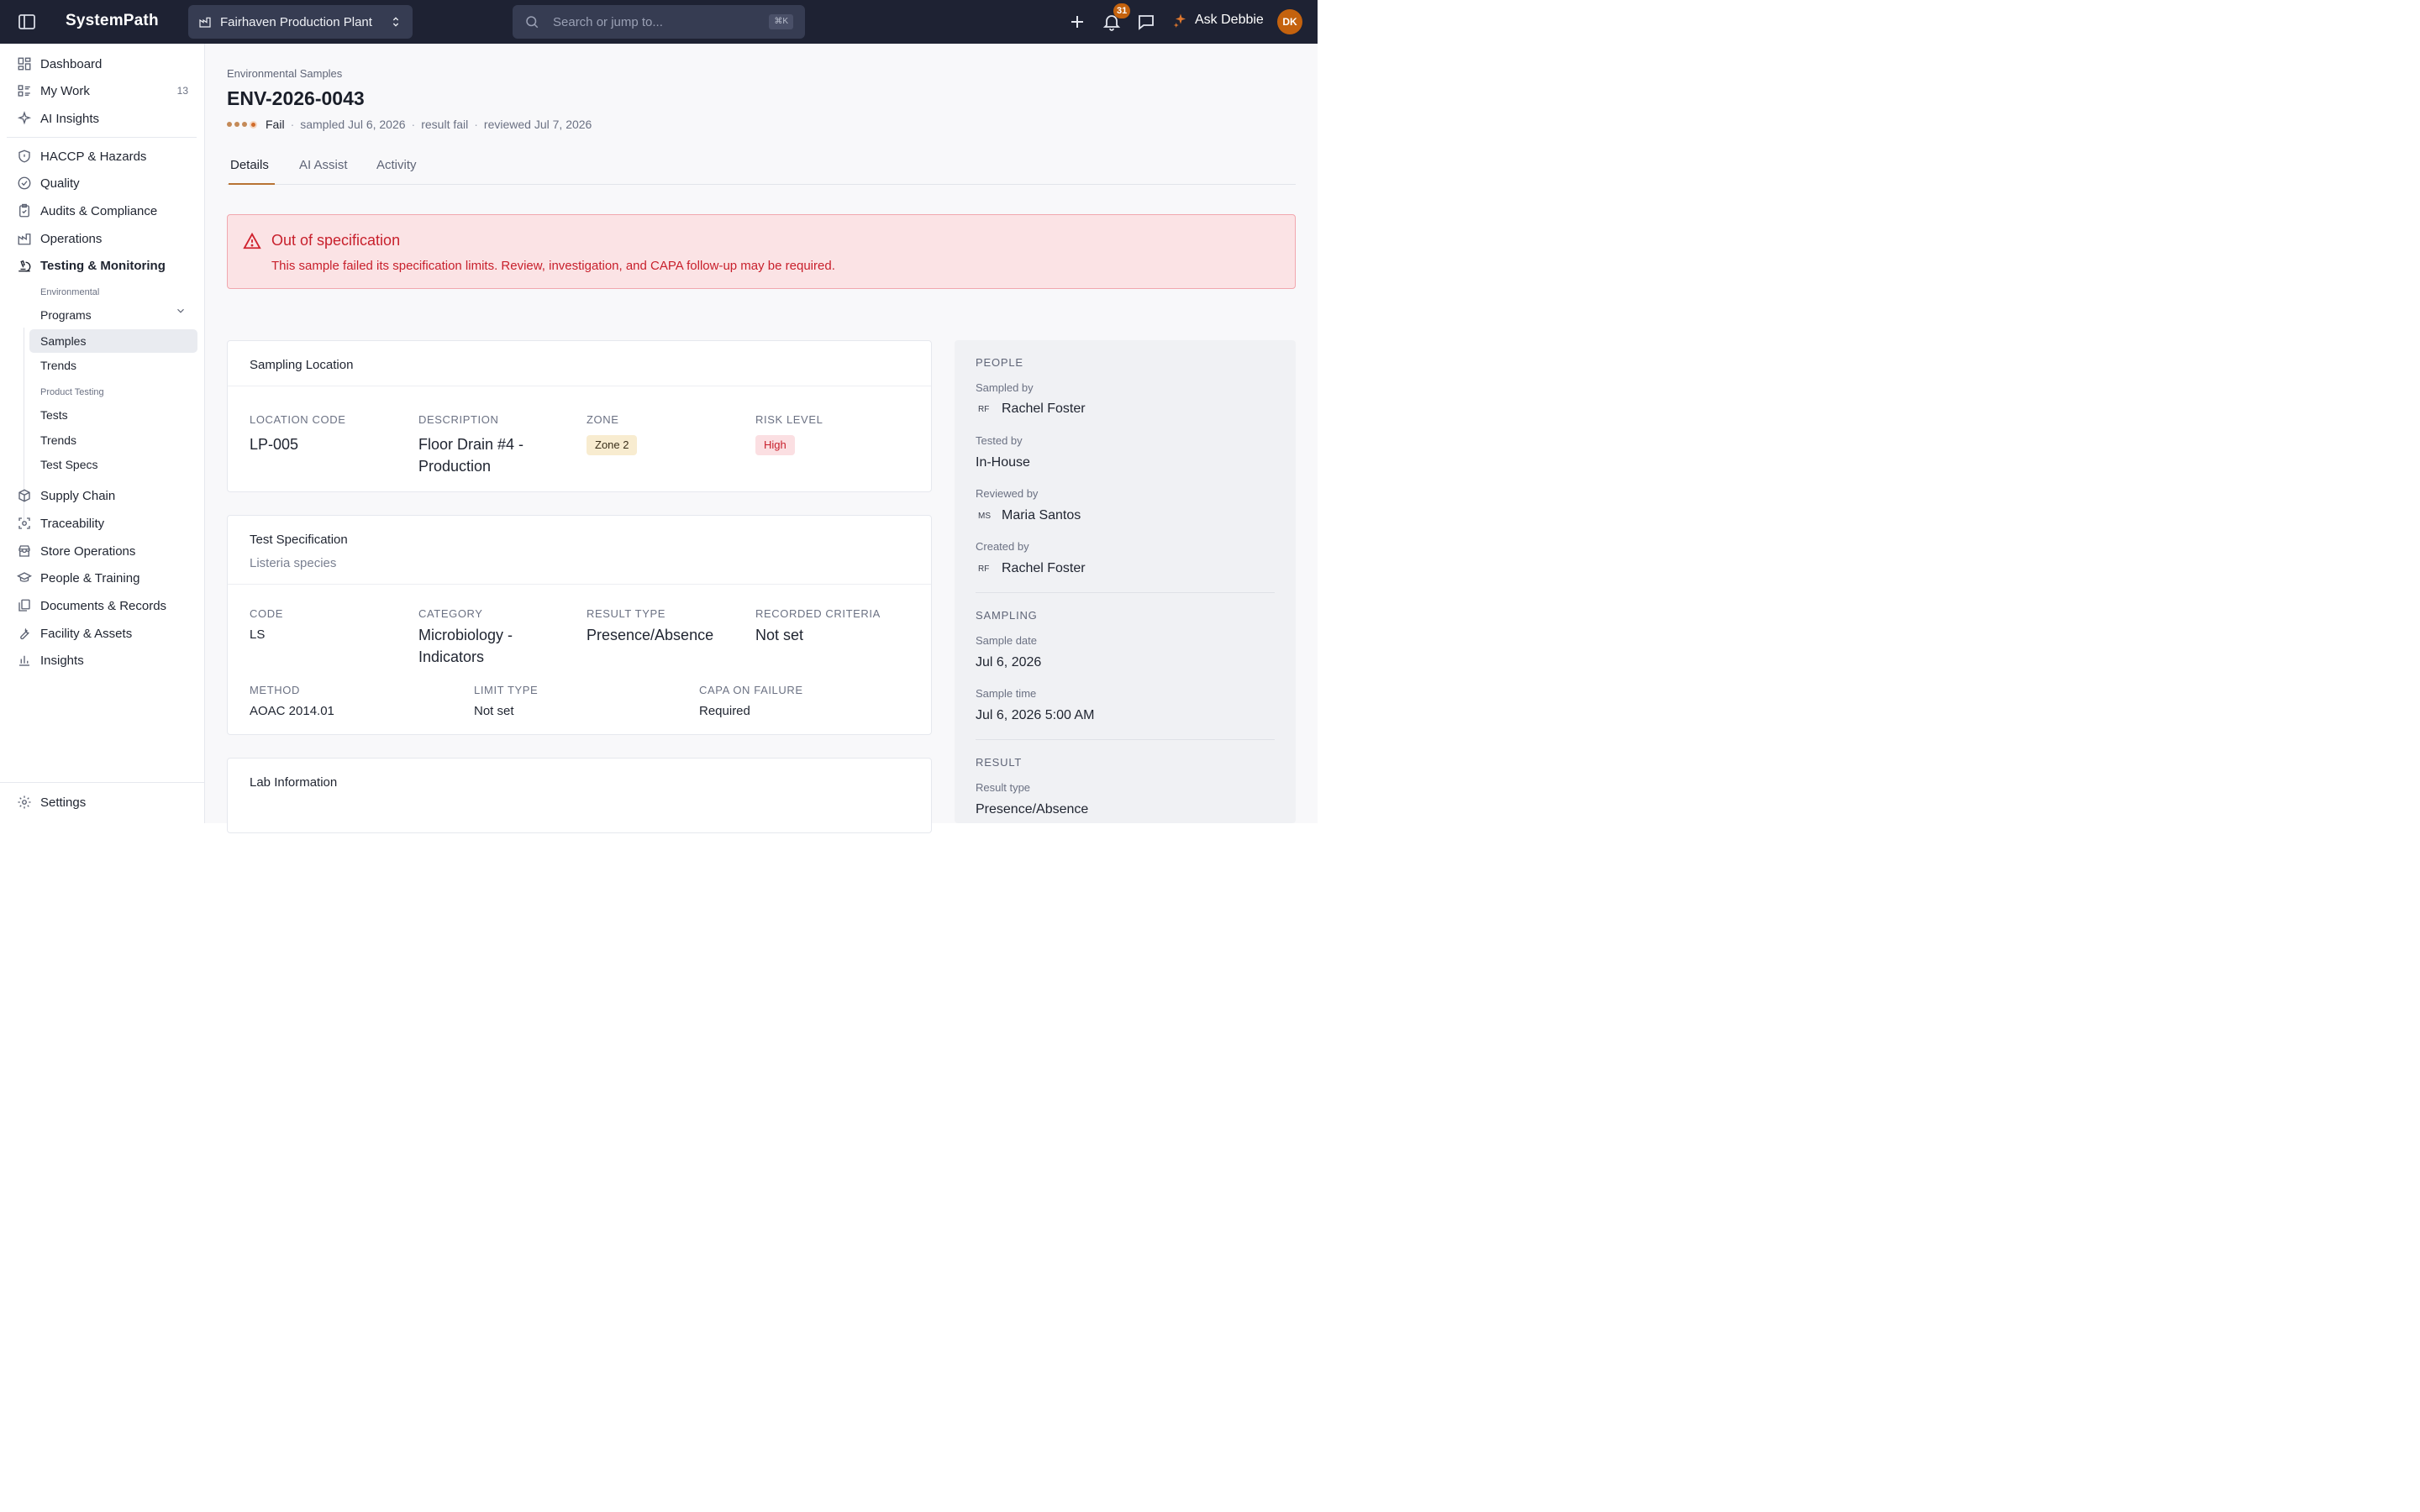 This screenshot has width=2420, height=1512. I want to click on tab-bar: Details AI Assist Activity, so click(762, 169).